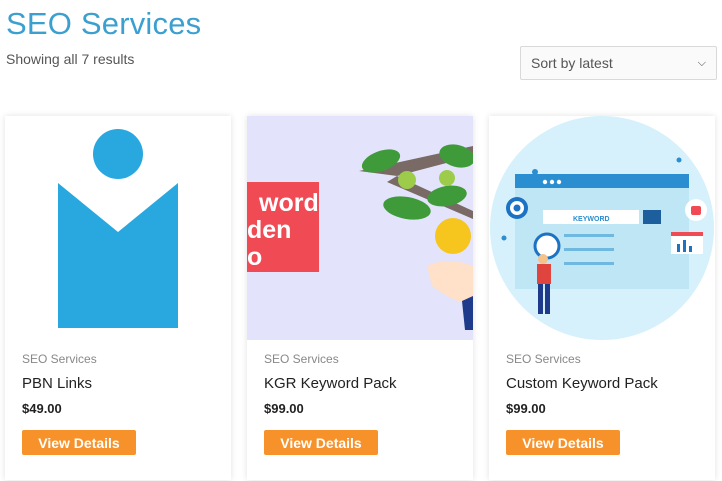 The height and width of the screenshot is (481, 722). What do you see at coordinates (547, 246) in the screenshot?
I see `magnifier-icon` at bounding box center [547, 246].